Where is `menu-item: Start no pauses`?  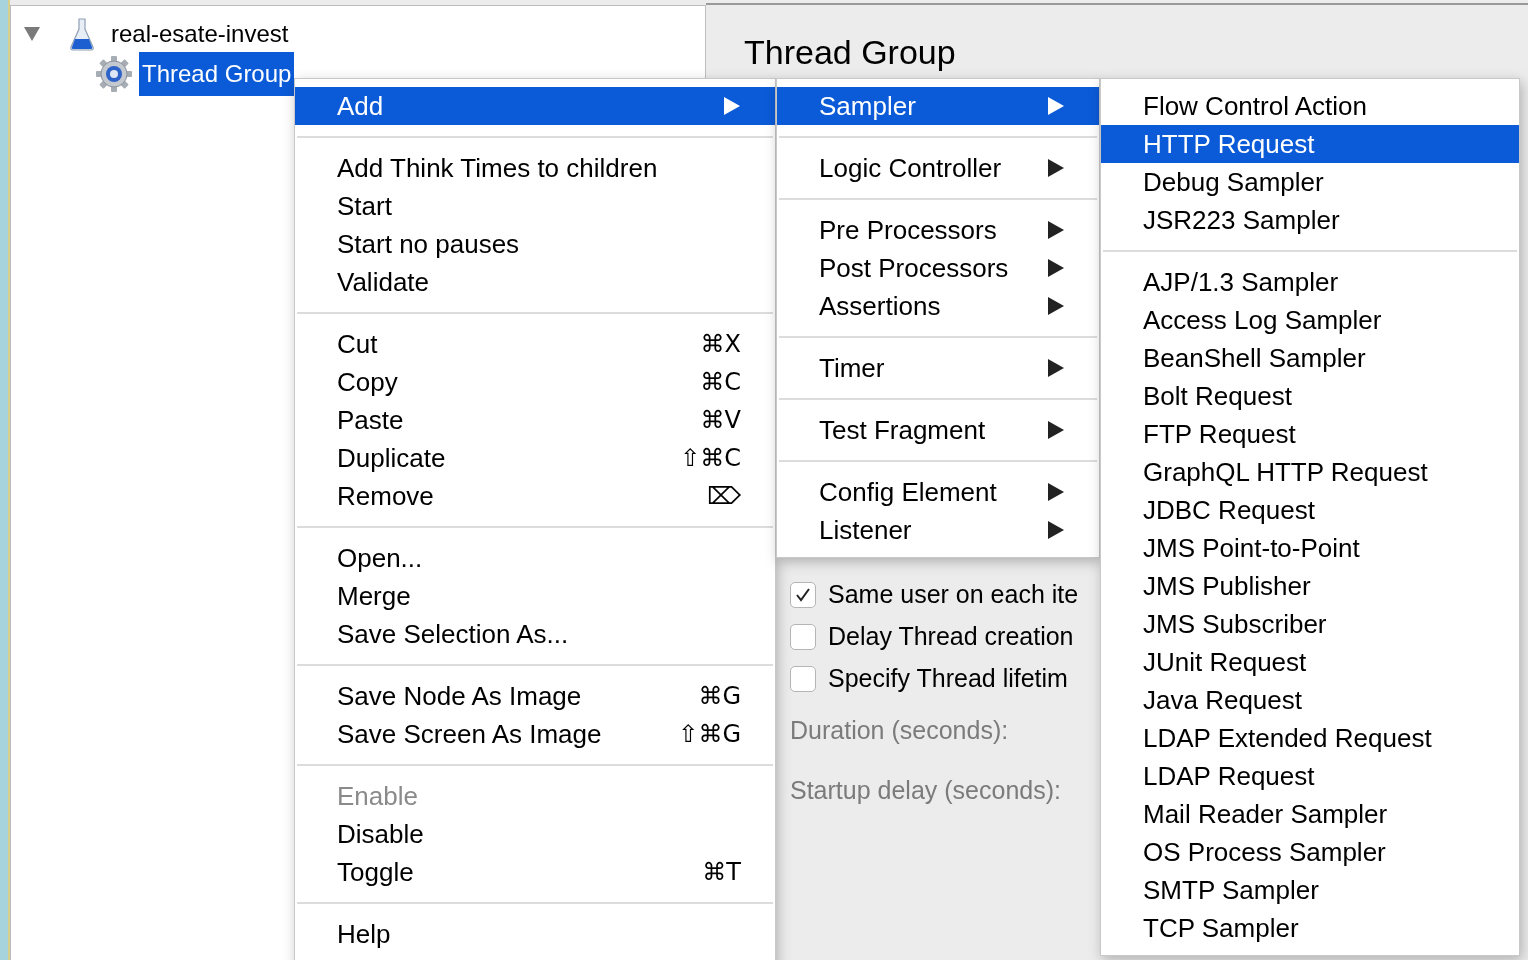
menu-item: Start no pauses is located at coordinates (535, 244).